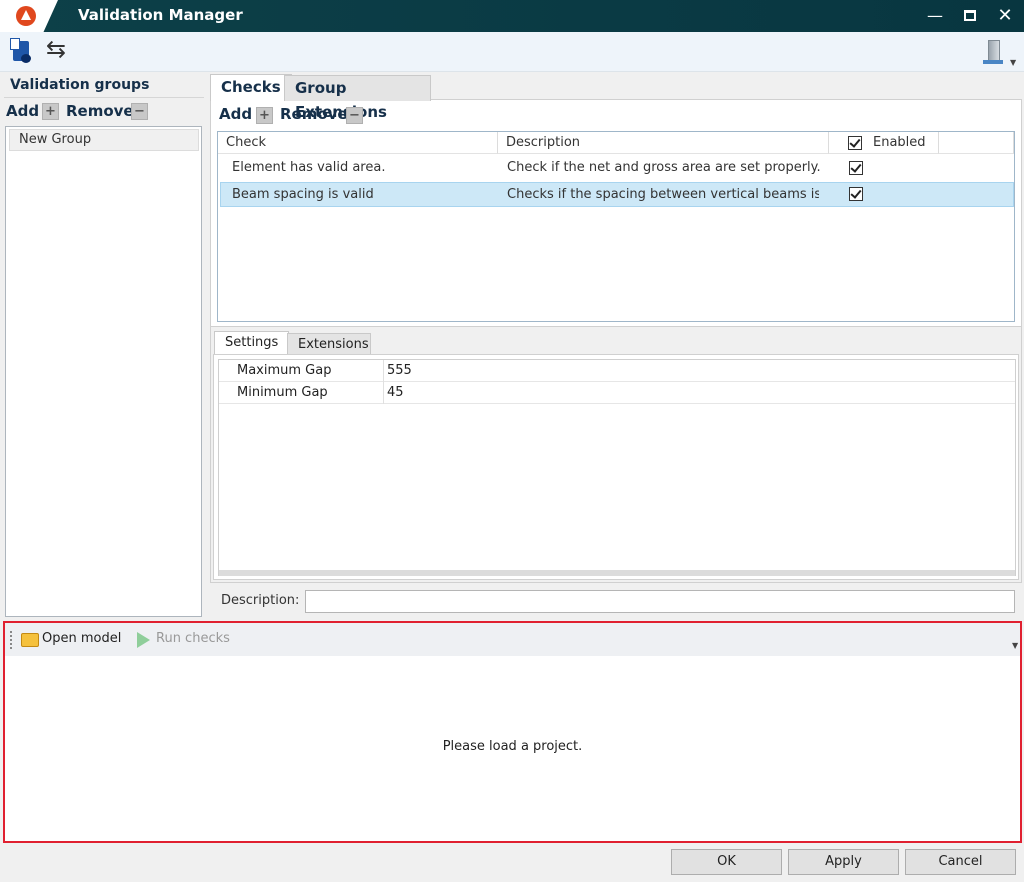  Describe the element at coordinates (354, 115) in the screenshot. I see `check-remove-icon: −` at that location.